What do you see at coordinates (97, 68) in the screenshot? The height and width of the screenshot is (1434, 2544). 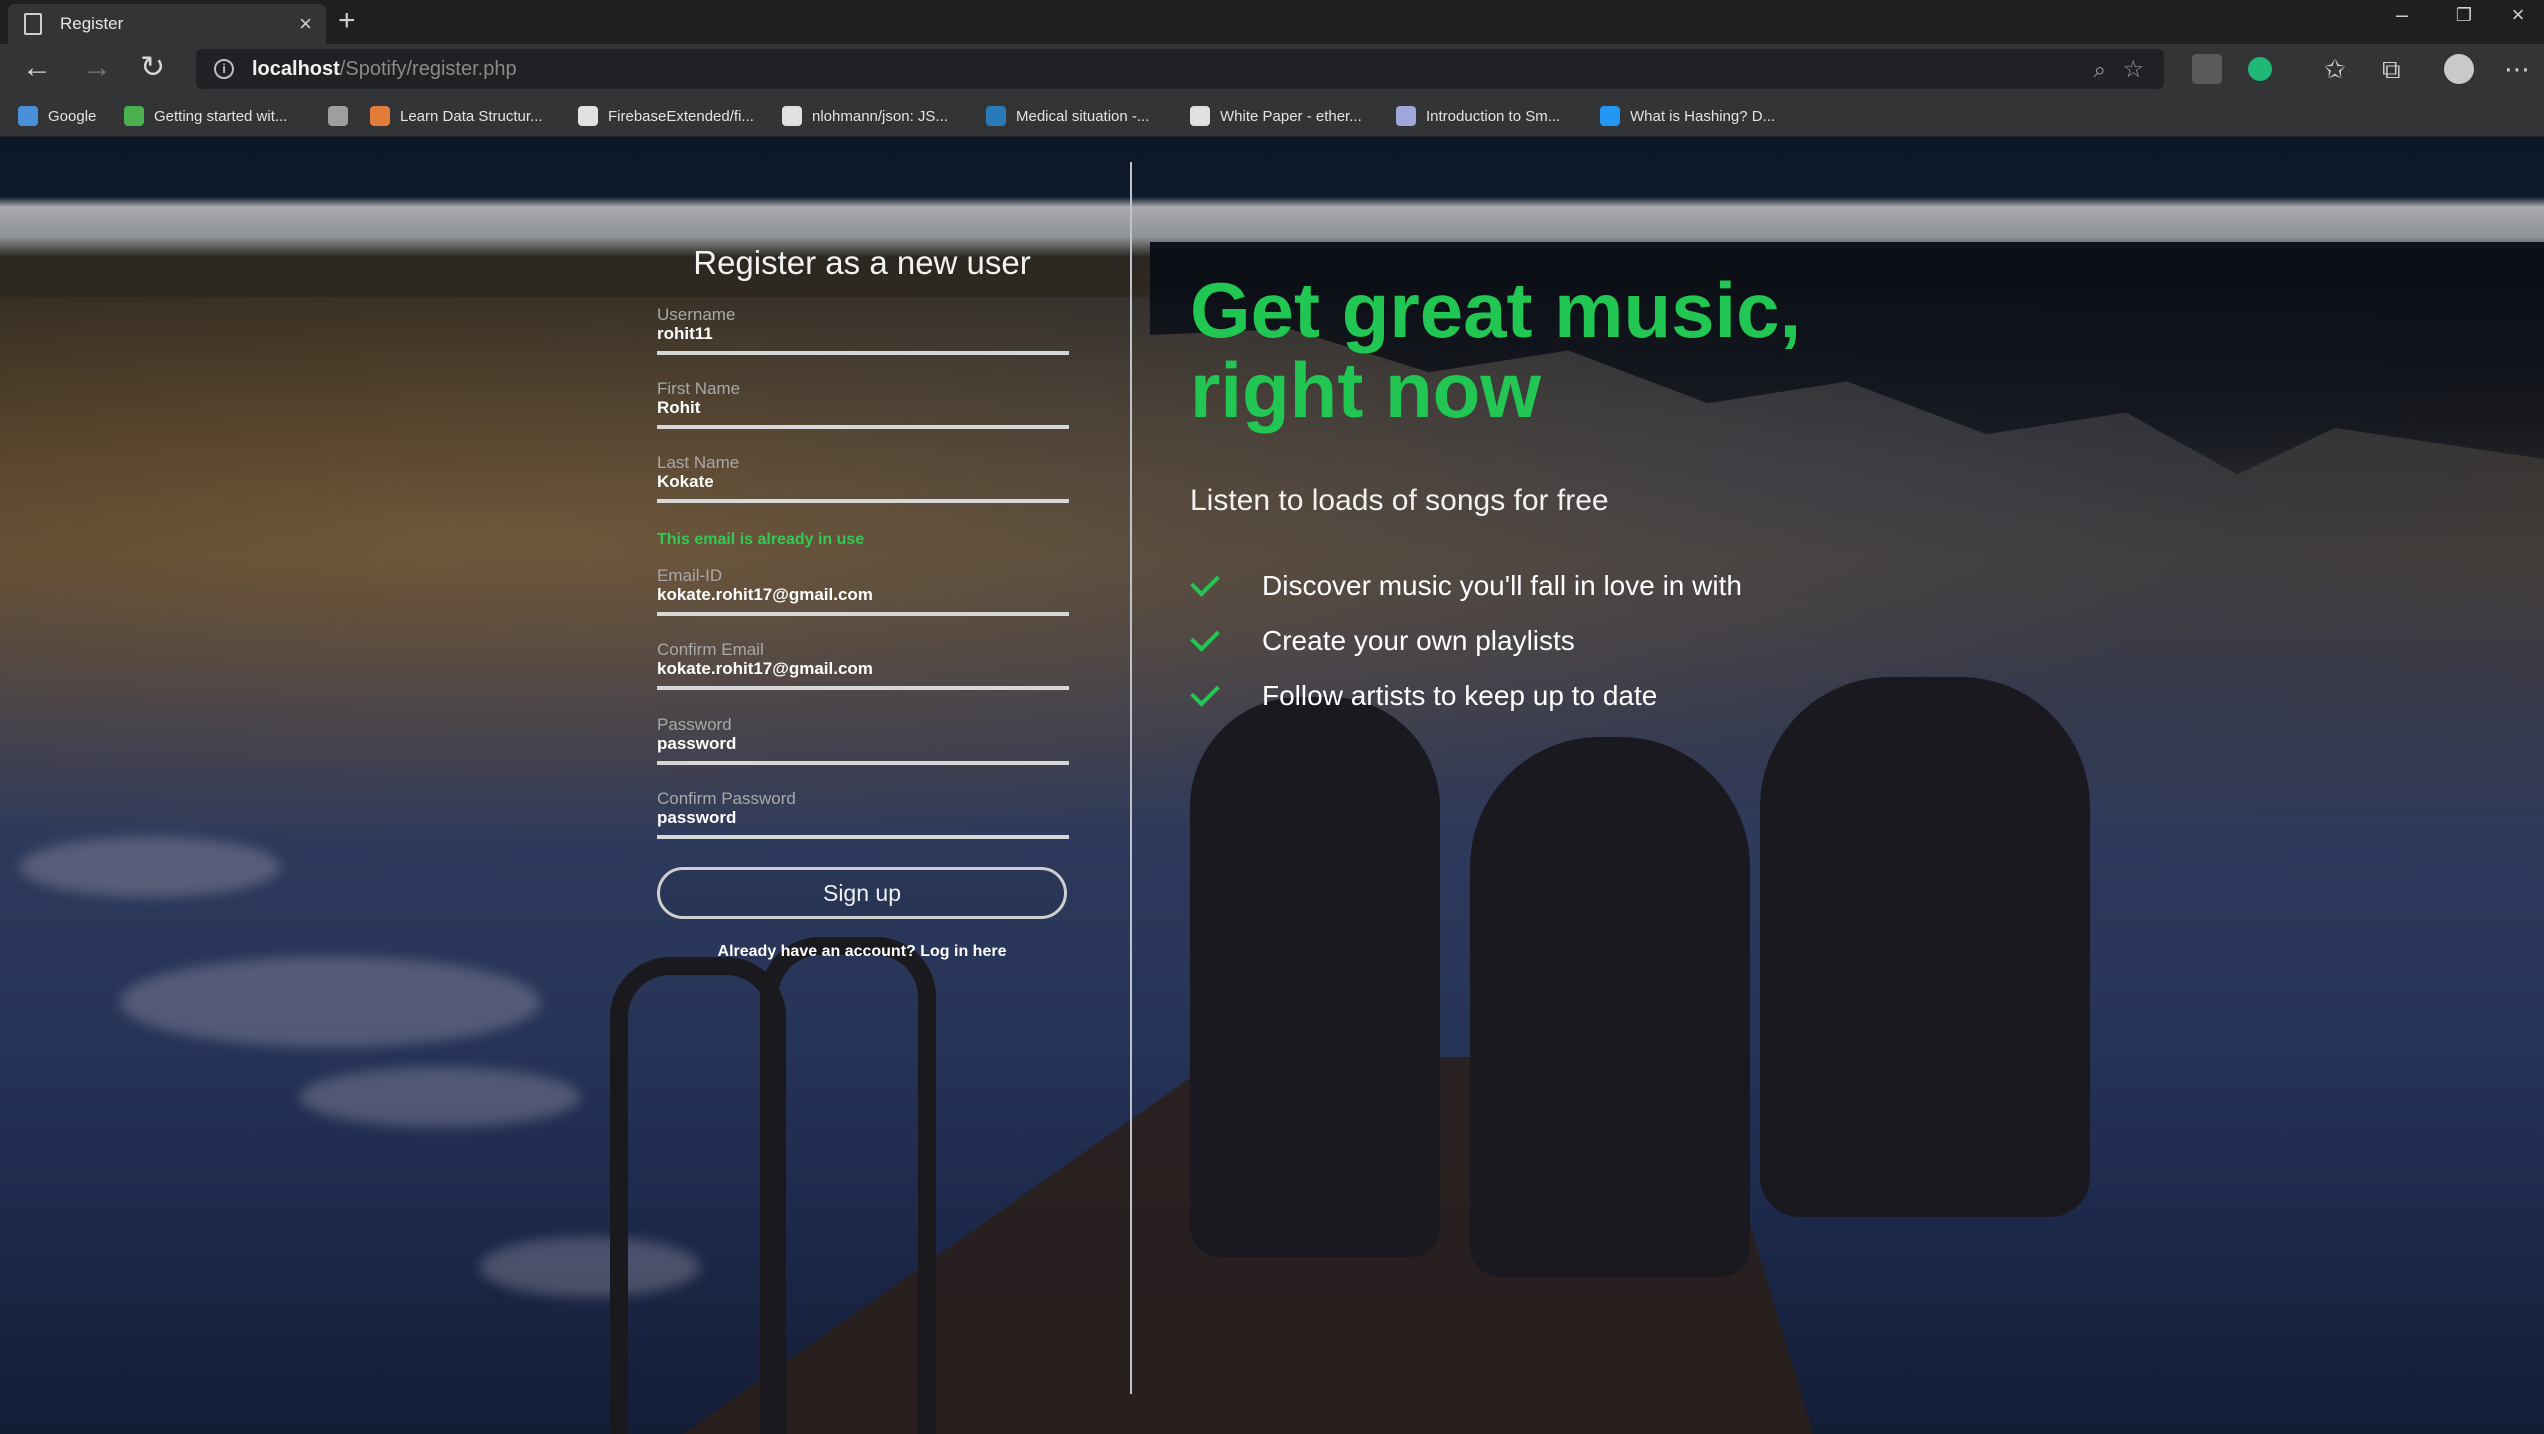 I see `forward-arrow-icon: →` at bounding box center [97, 68].